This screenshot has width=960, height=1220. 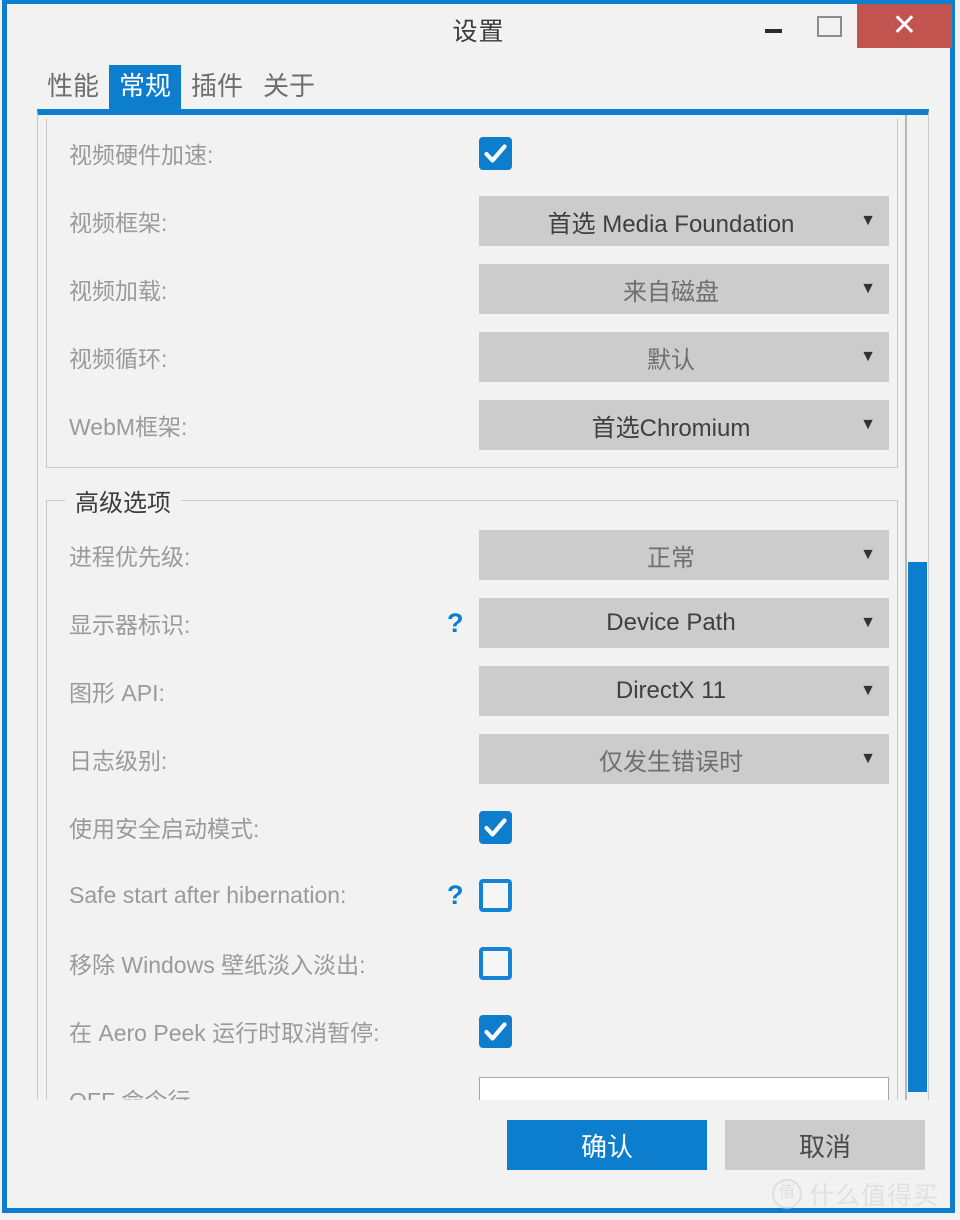 What do you see at coordinates (495, 963) in the screenshot?
I see `checkbox-remove-windows-wallpaper-fade` at bounding box center [495, 963].